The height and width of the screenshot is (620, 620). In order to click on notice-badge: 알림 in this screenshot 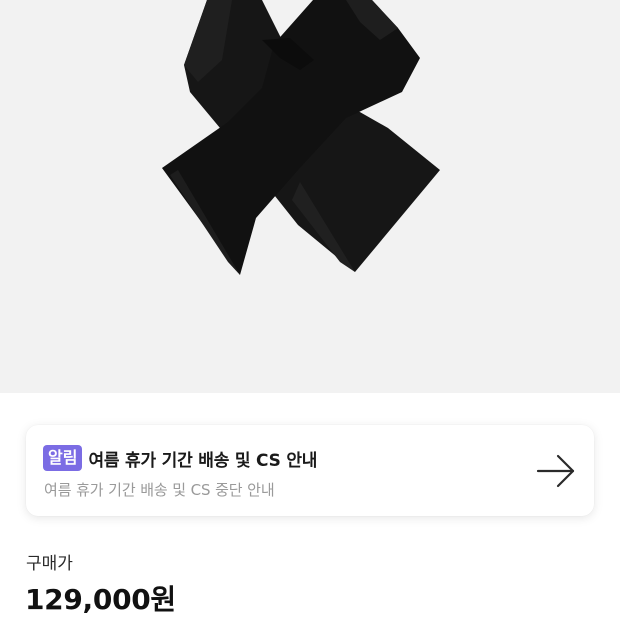, I will do `click(63, 458)`.